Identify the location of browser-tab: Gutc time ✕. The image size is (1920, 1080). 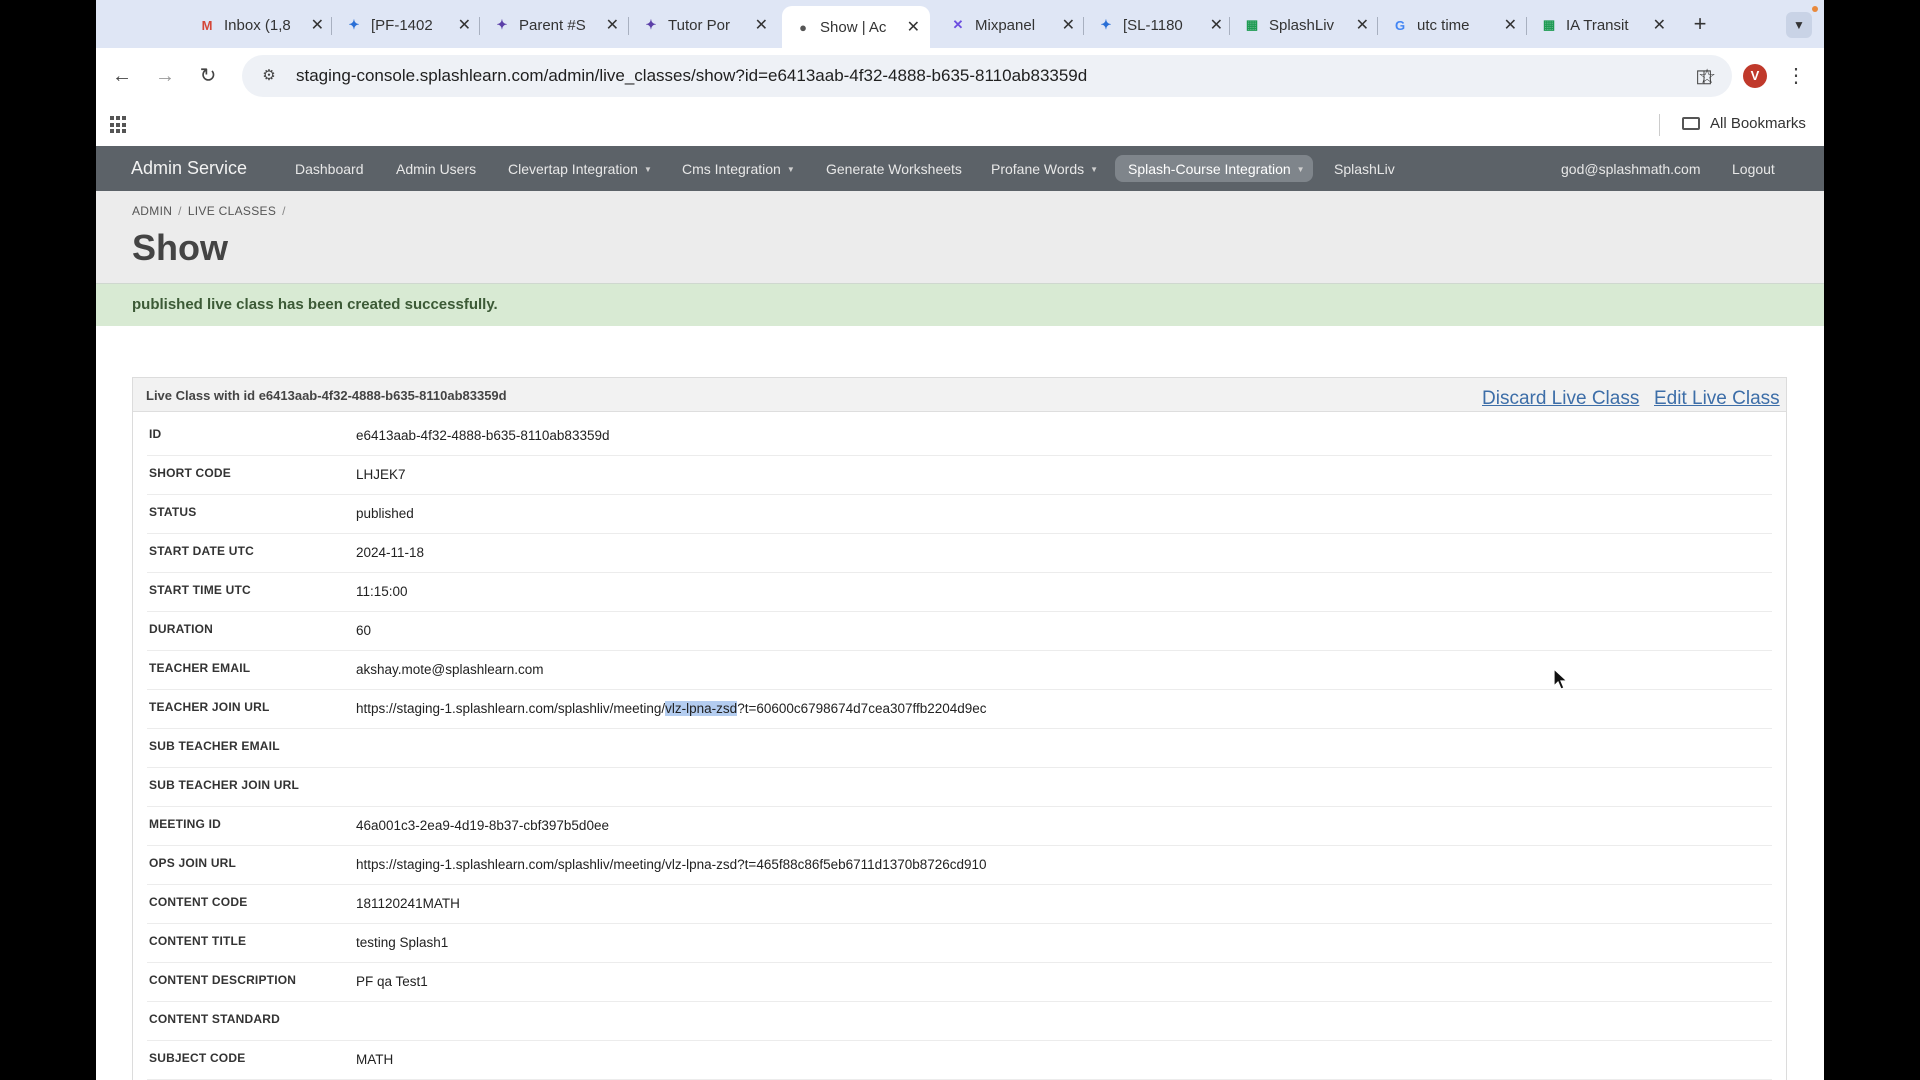
(1453, 25).